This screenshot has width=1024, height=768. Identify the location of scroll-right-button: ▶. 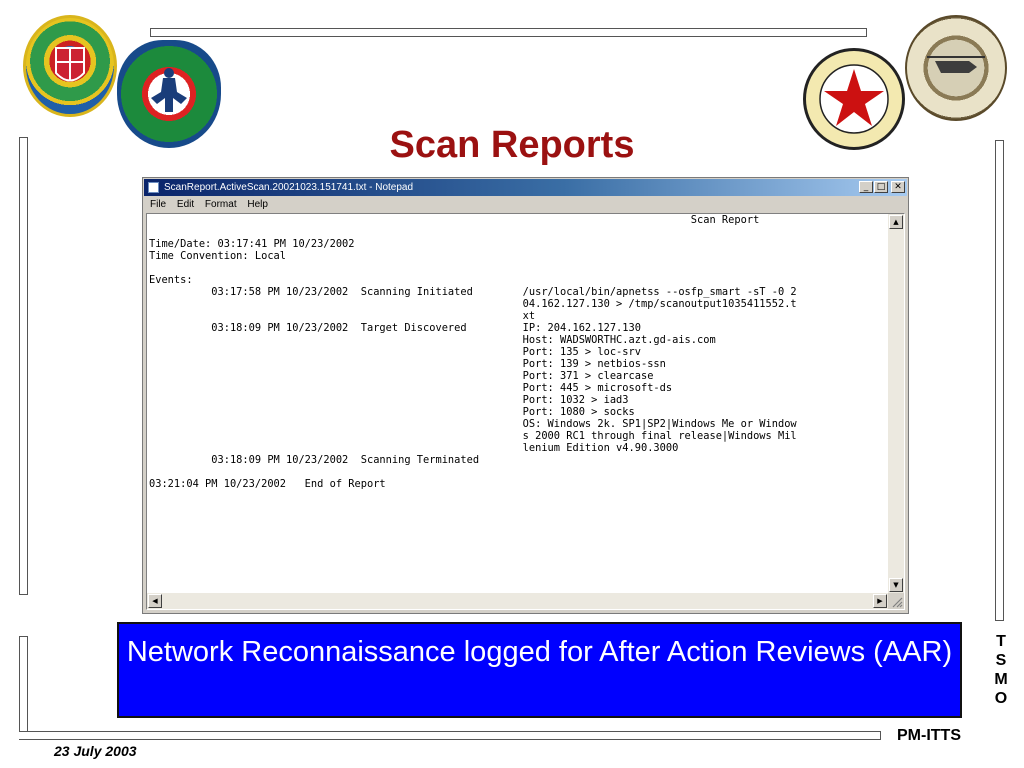
(880, 601).